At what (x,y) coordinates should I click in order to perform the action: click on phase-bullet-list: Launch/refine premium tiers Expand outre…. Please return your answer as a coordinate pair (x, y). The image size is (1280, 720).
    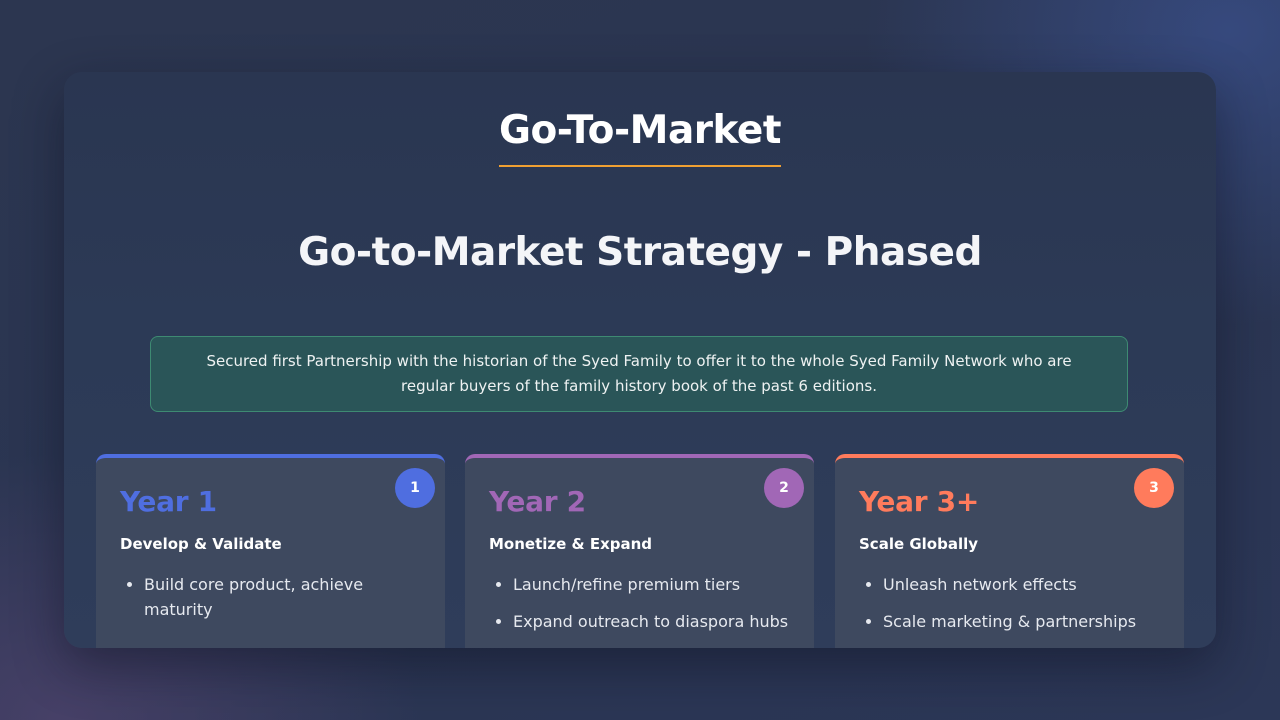
    Looking at the image, I should click on (639, 603).